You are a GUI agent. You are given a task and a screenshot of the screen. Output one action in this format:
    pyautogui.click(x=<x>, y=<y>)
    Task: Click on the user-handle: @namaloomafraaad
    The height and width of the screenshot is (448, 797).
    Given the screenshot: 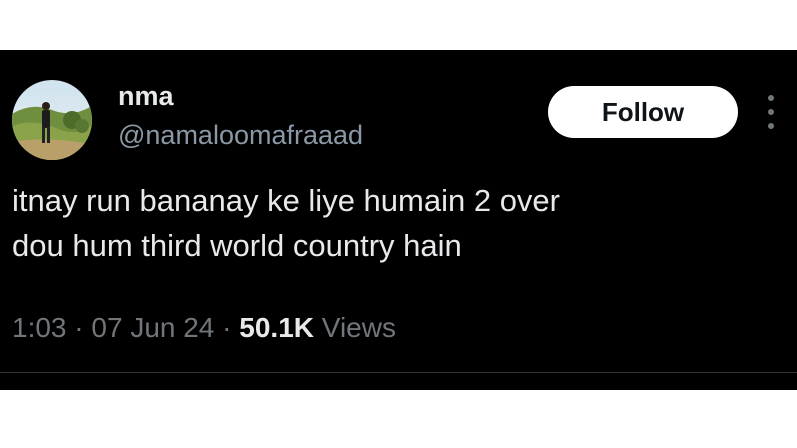 What is the action you would take?
    pyautogui.click(x=240, y=135)
    